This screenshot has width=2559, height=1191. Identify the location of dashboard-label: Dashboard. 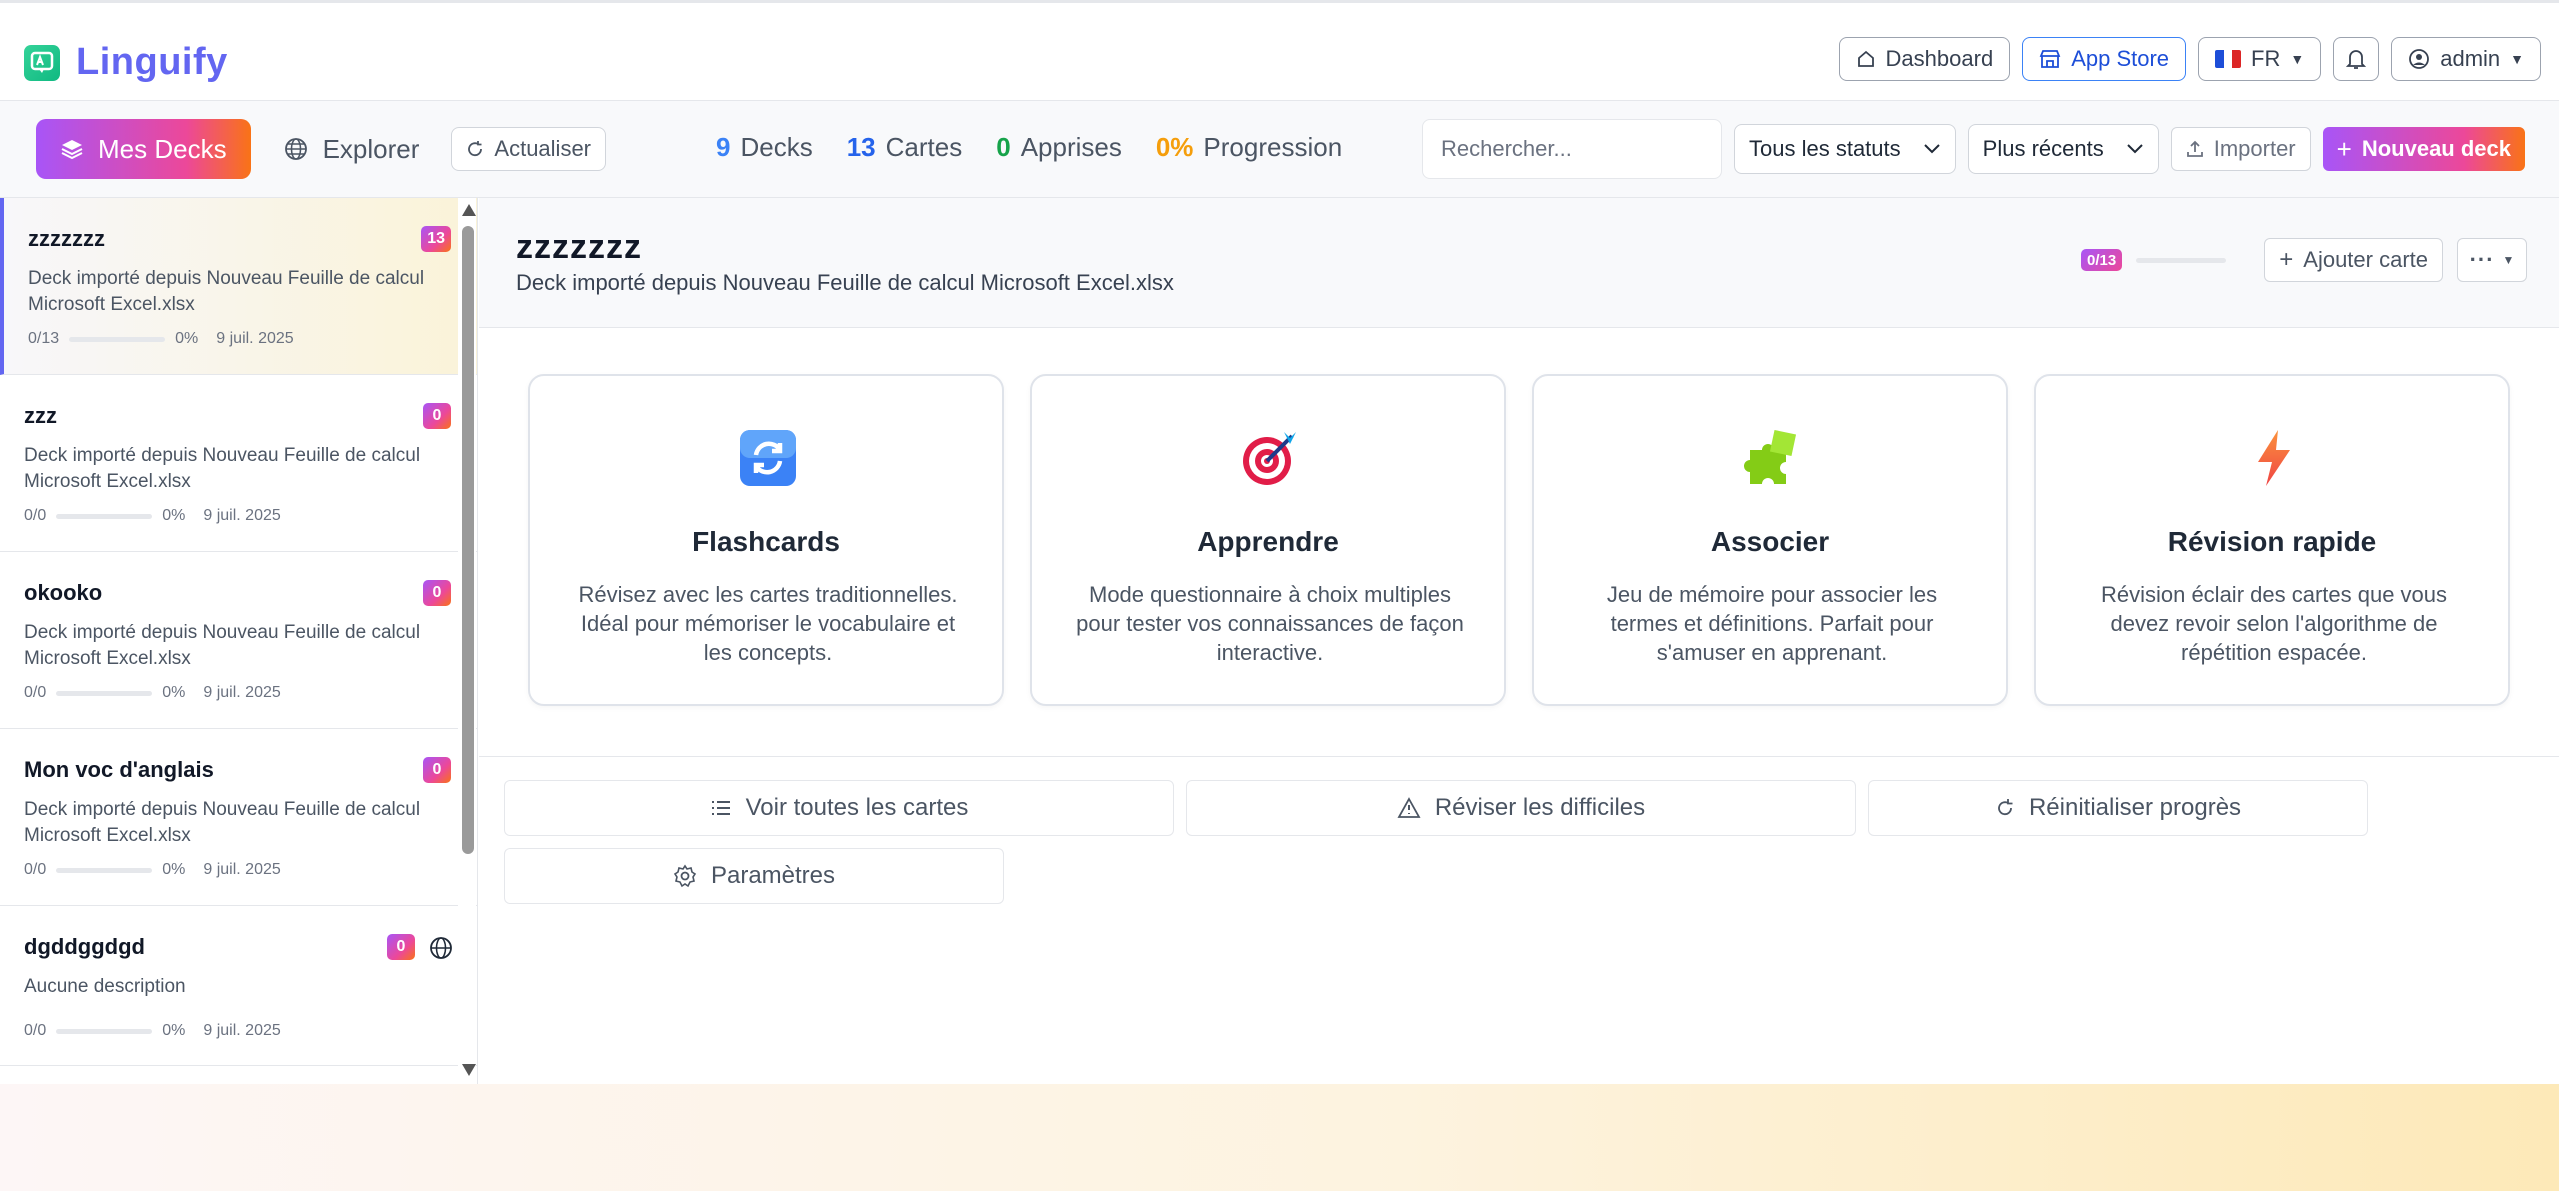
(1939, 58).